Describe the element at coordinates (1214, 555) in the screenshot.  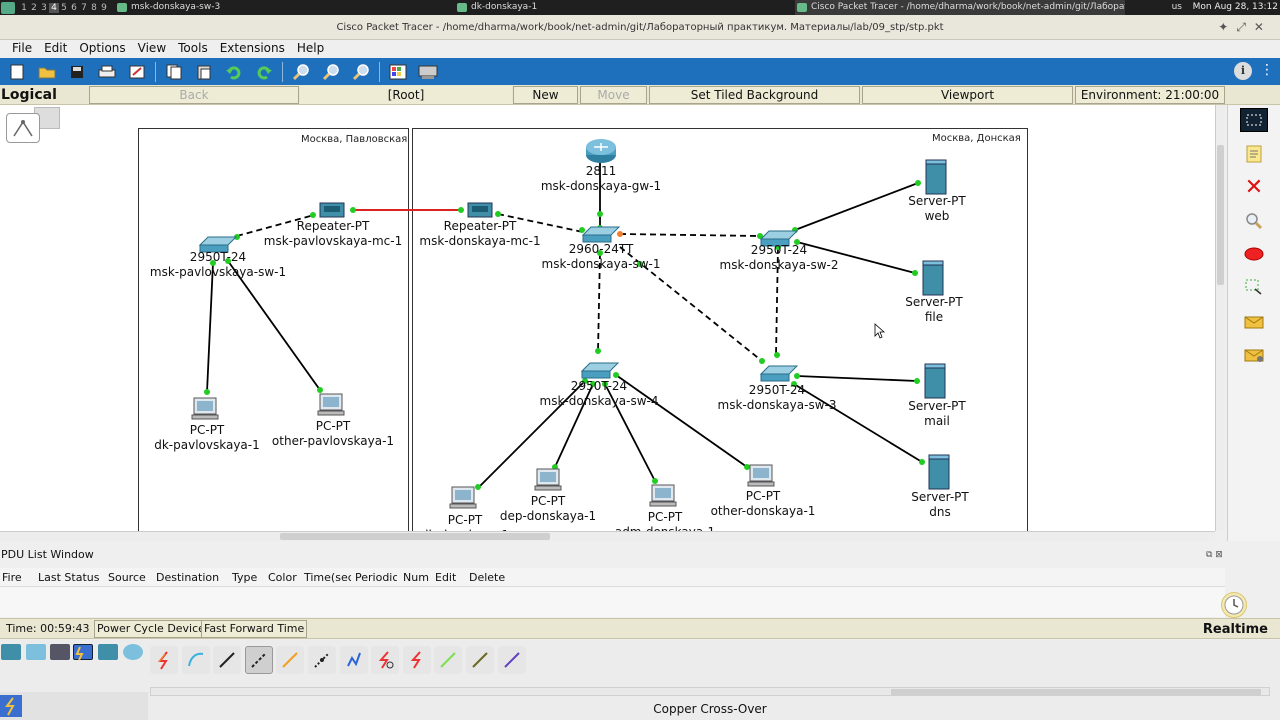
I see `pdu-window-controls: ⧉ ⊠` at that location.